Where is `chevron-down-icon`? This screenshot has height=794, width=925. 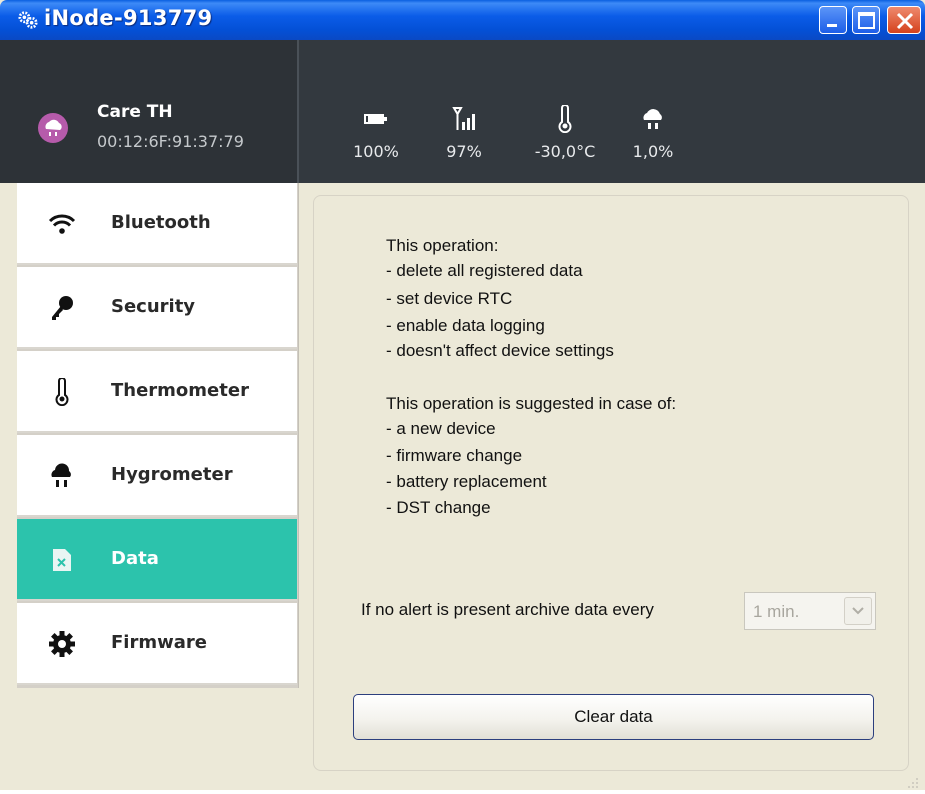
chevron-down-icon is located at coordinates (858, 611).